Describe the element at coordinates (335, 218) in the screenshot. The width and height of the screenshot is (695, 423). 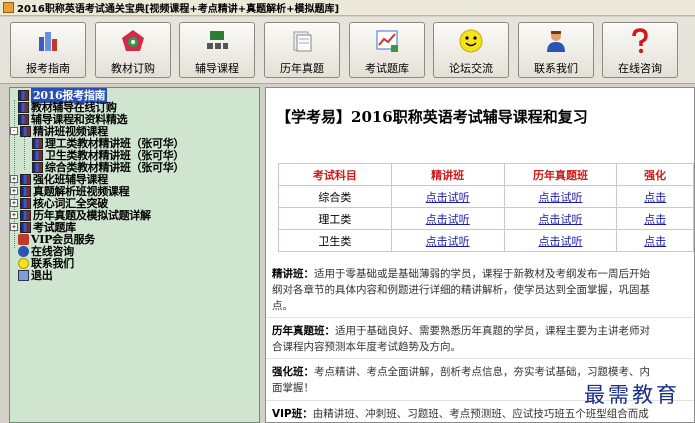
I see `table-cell: 理工类` at that location.